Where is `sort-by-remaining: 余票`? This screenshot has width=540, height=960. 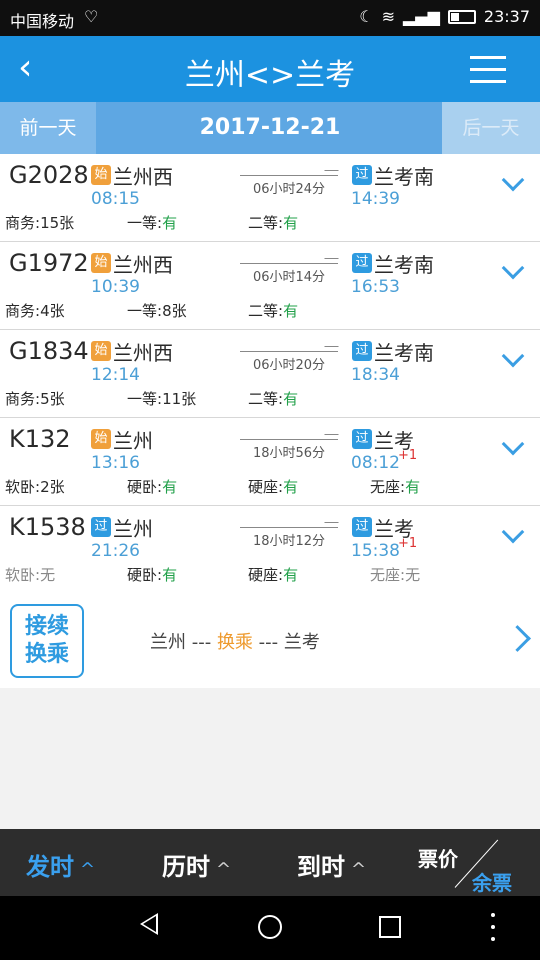
sort-by-remaining: 余票 is located at coordinates (492, 881).